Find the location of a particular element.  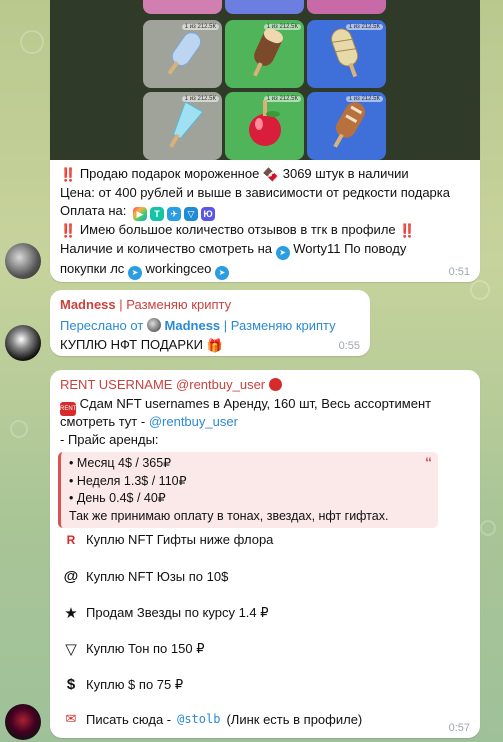

contact-label: Писать сюда - is located at coordinates (129, 719).